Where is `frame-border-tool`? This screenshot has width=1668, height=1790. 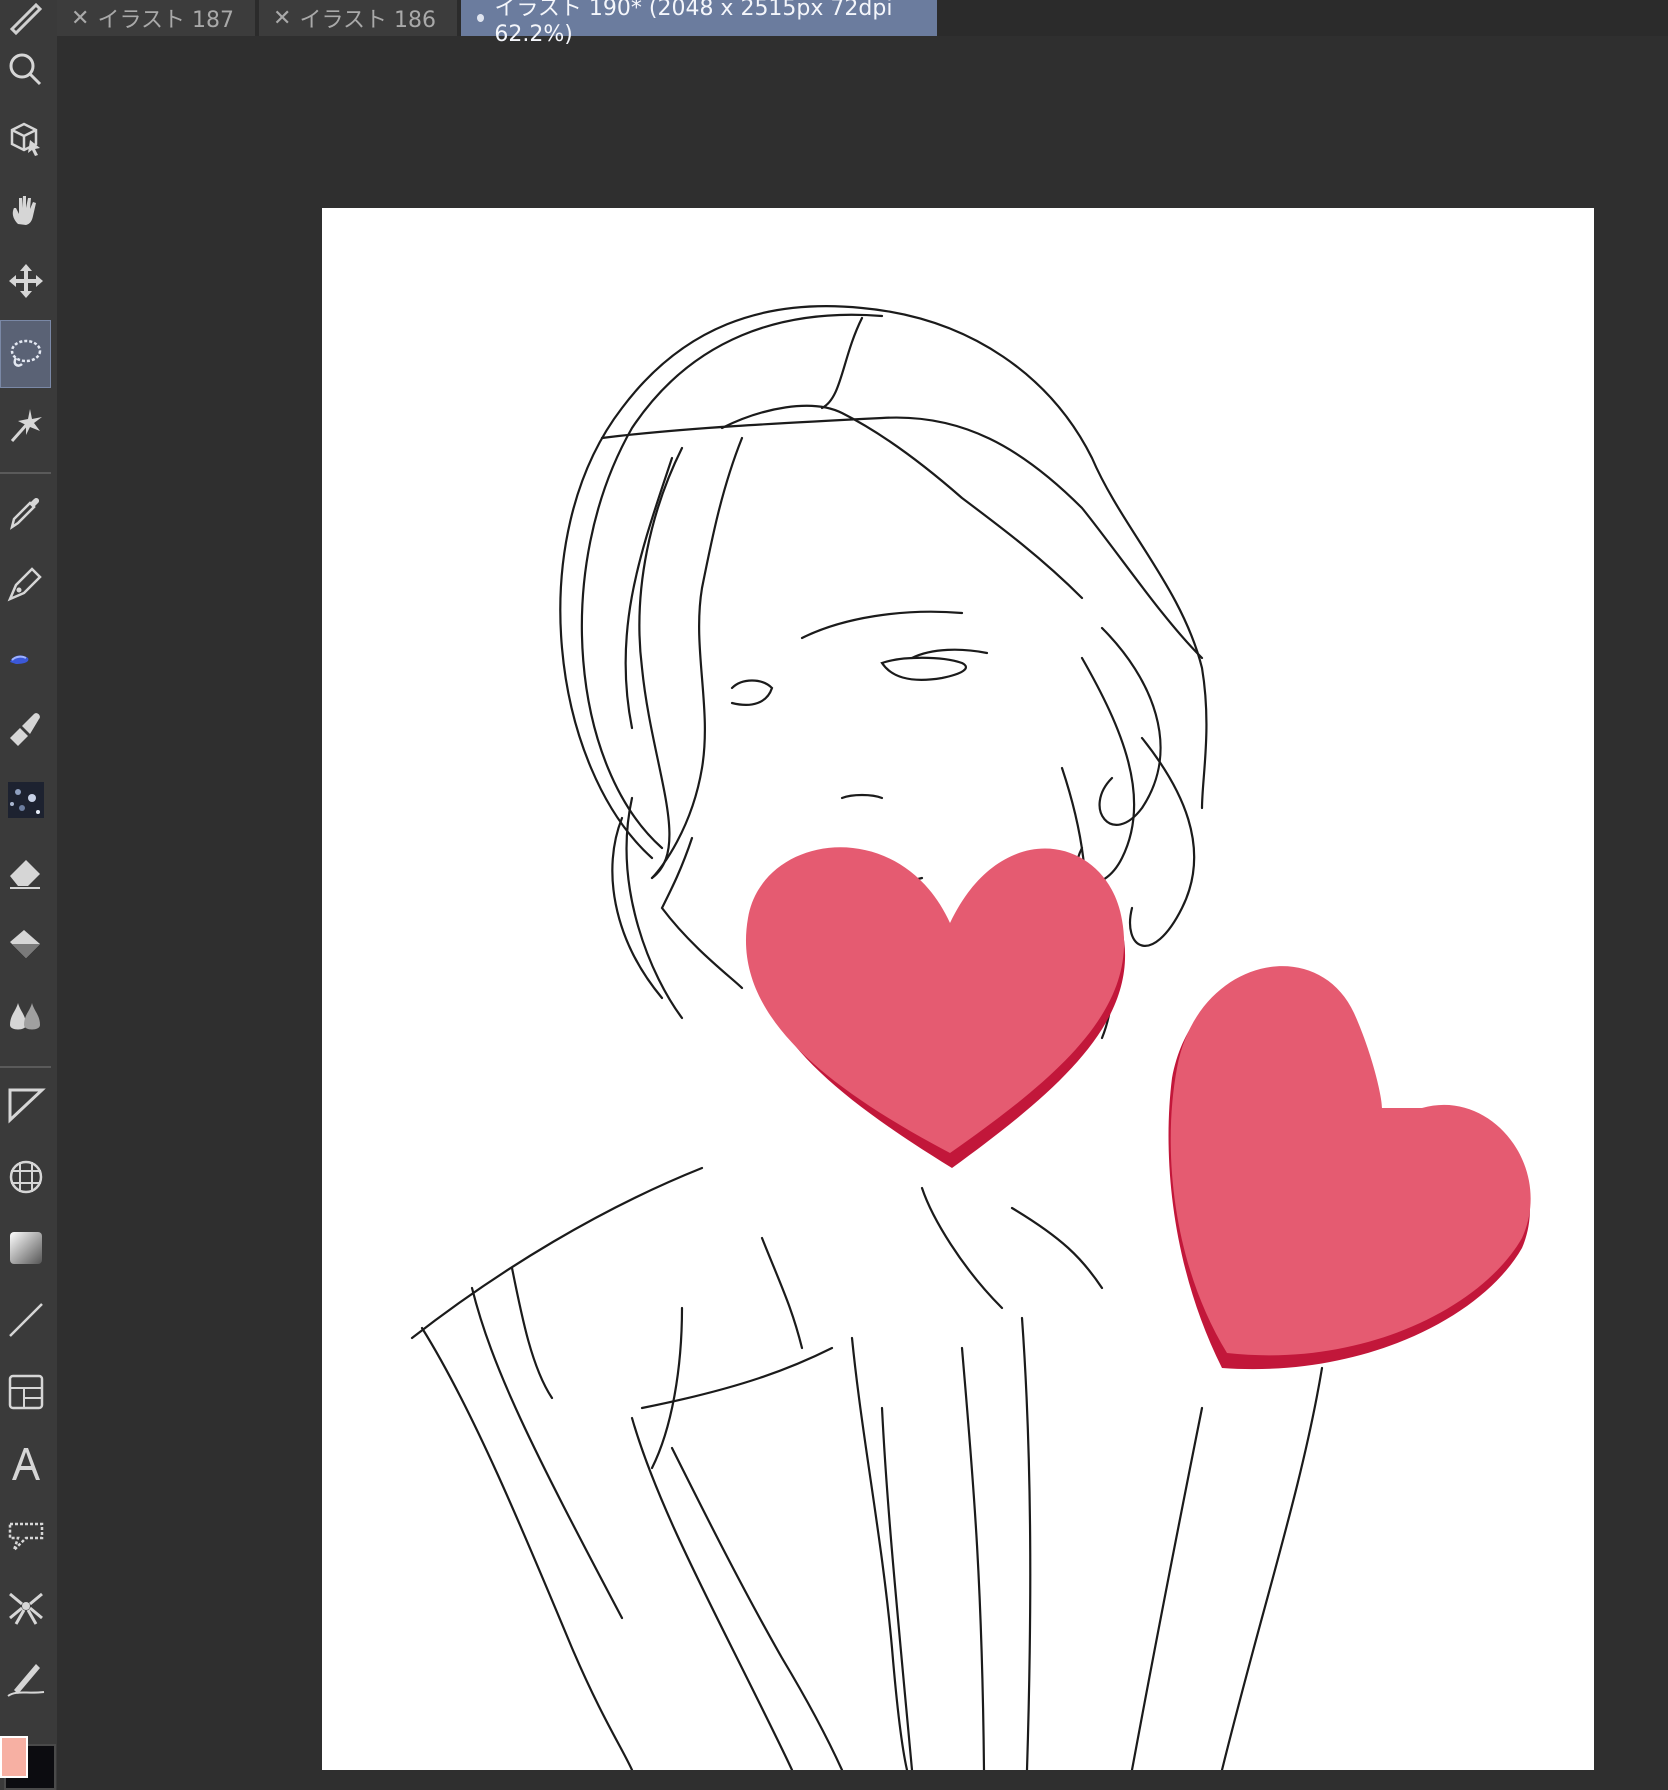 frame-border-tool is located at coordinates (25, 1392).